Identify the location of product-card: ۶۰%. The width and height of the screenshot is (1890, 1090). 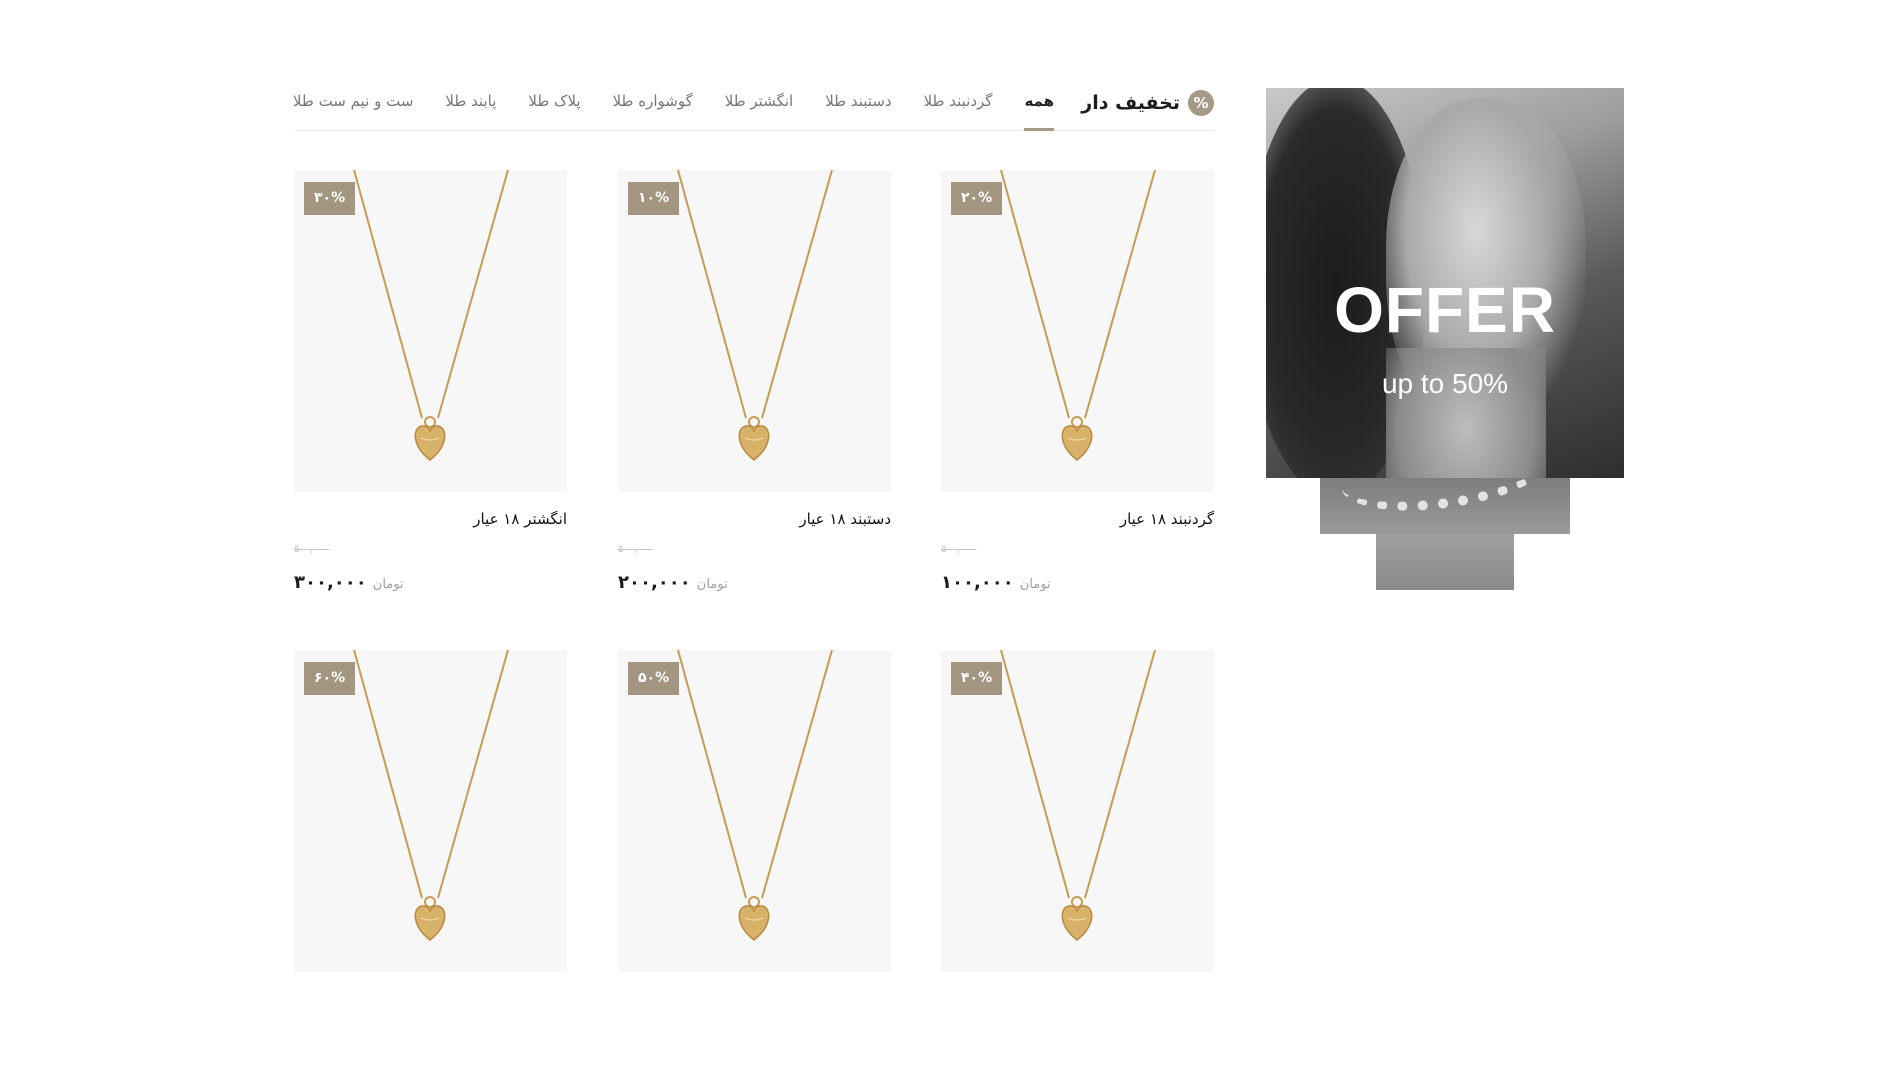
(430, 870).